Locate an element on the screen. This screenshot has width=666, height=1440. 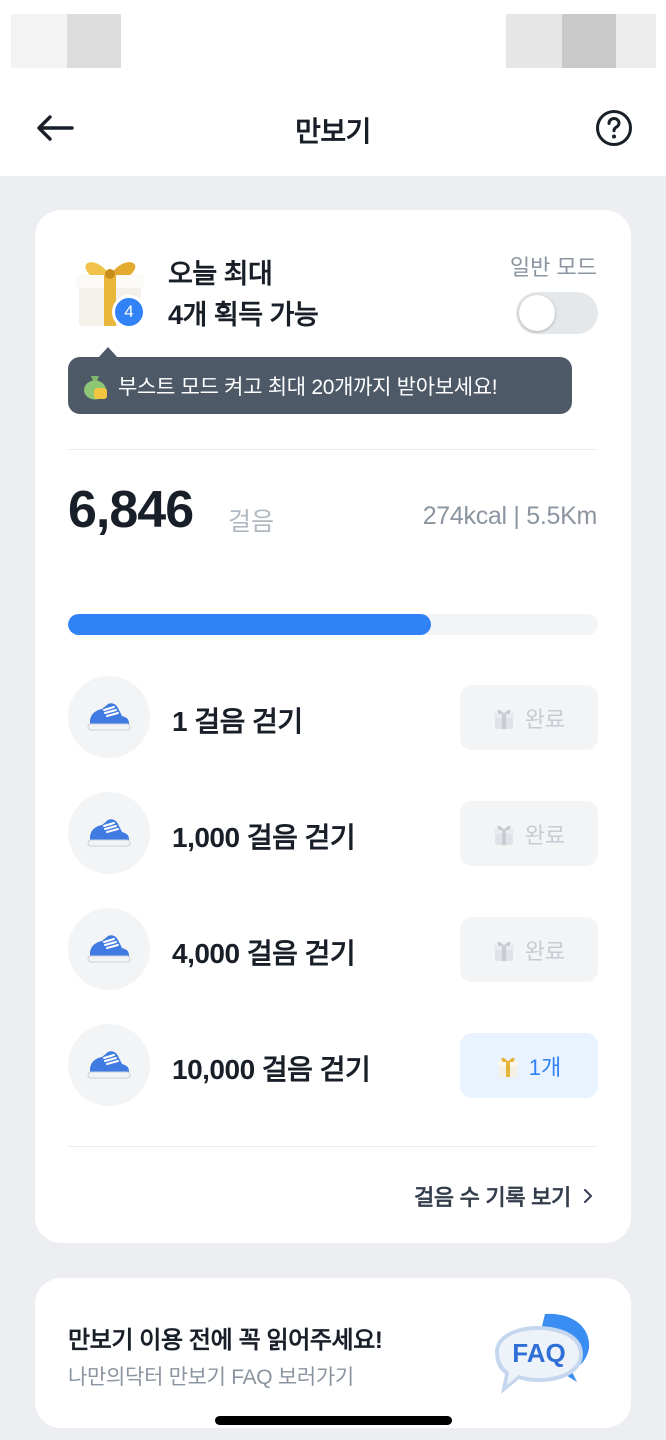
faq-title: 만보기 이용 전에 꼭 읽어주세요! is located at coordinates (225, 1340).